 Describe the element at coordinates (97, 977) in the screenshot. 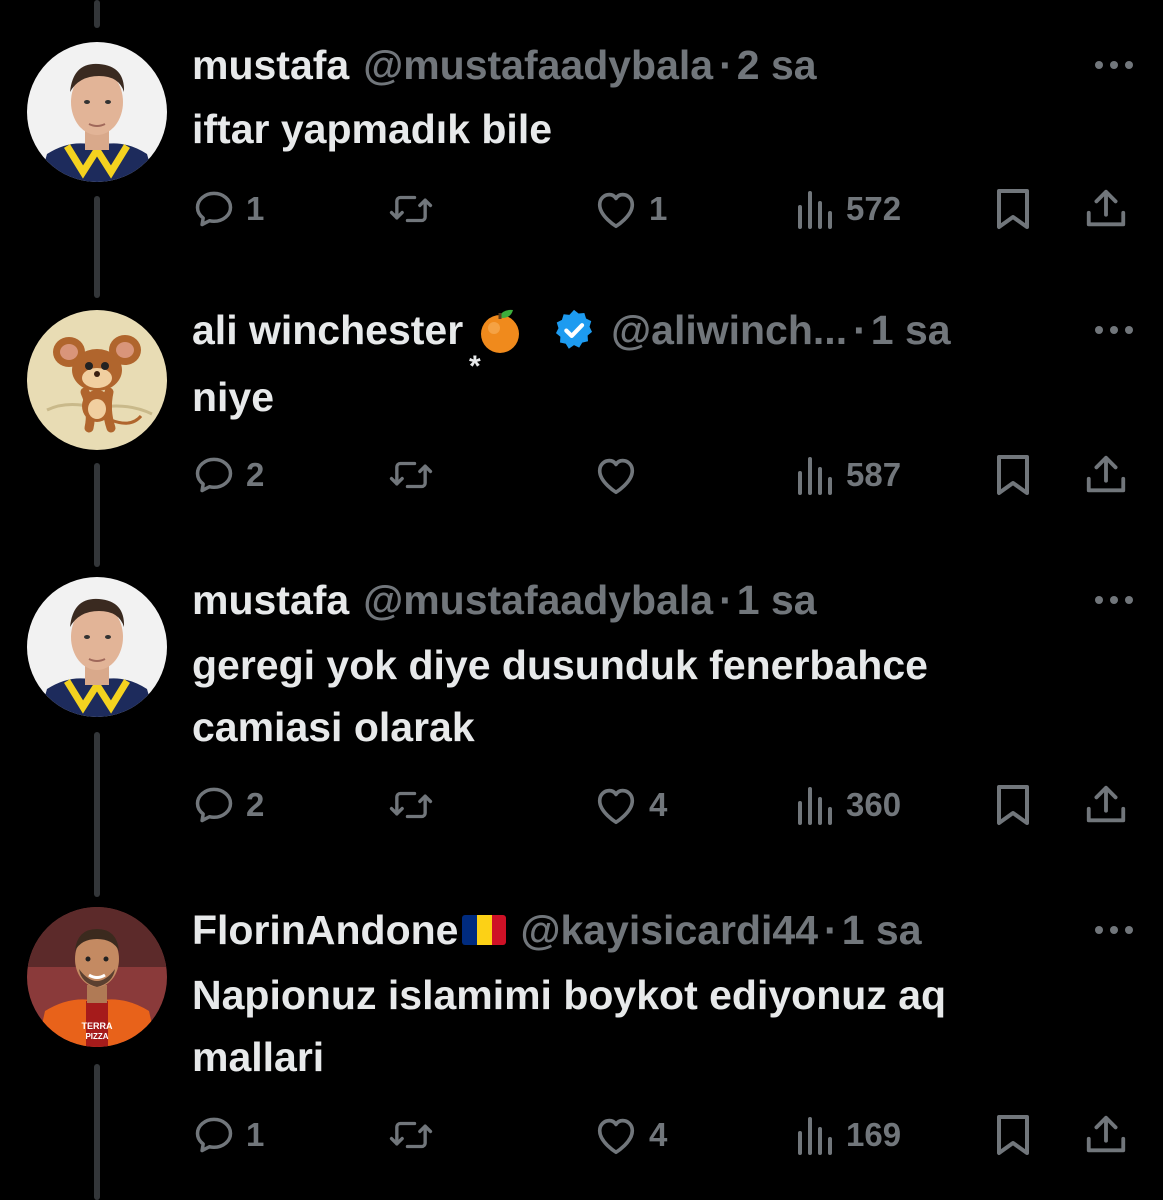

I see `avatar: TERRA PIZZA` at that location.